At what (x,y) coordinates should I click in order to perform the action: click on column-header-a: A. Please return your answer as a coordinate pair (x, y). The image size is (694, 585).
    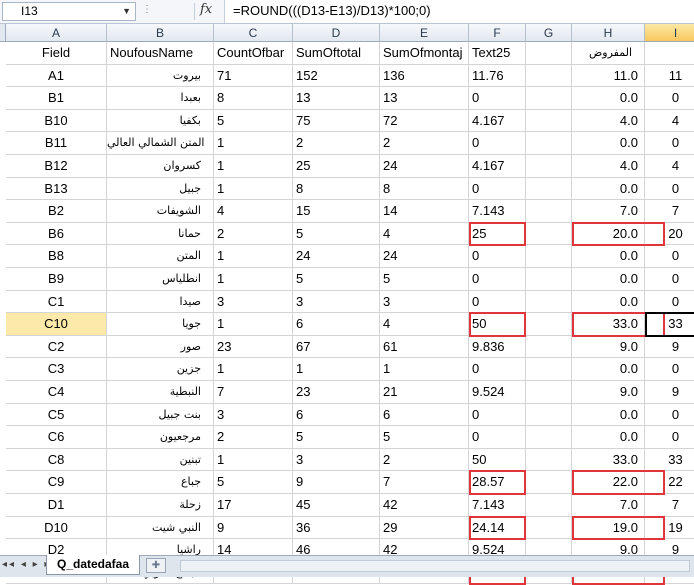
    Looking at the image, I should click on (56, 33).